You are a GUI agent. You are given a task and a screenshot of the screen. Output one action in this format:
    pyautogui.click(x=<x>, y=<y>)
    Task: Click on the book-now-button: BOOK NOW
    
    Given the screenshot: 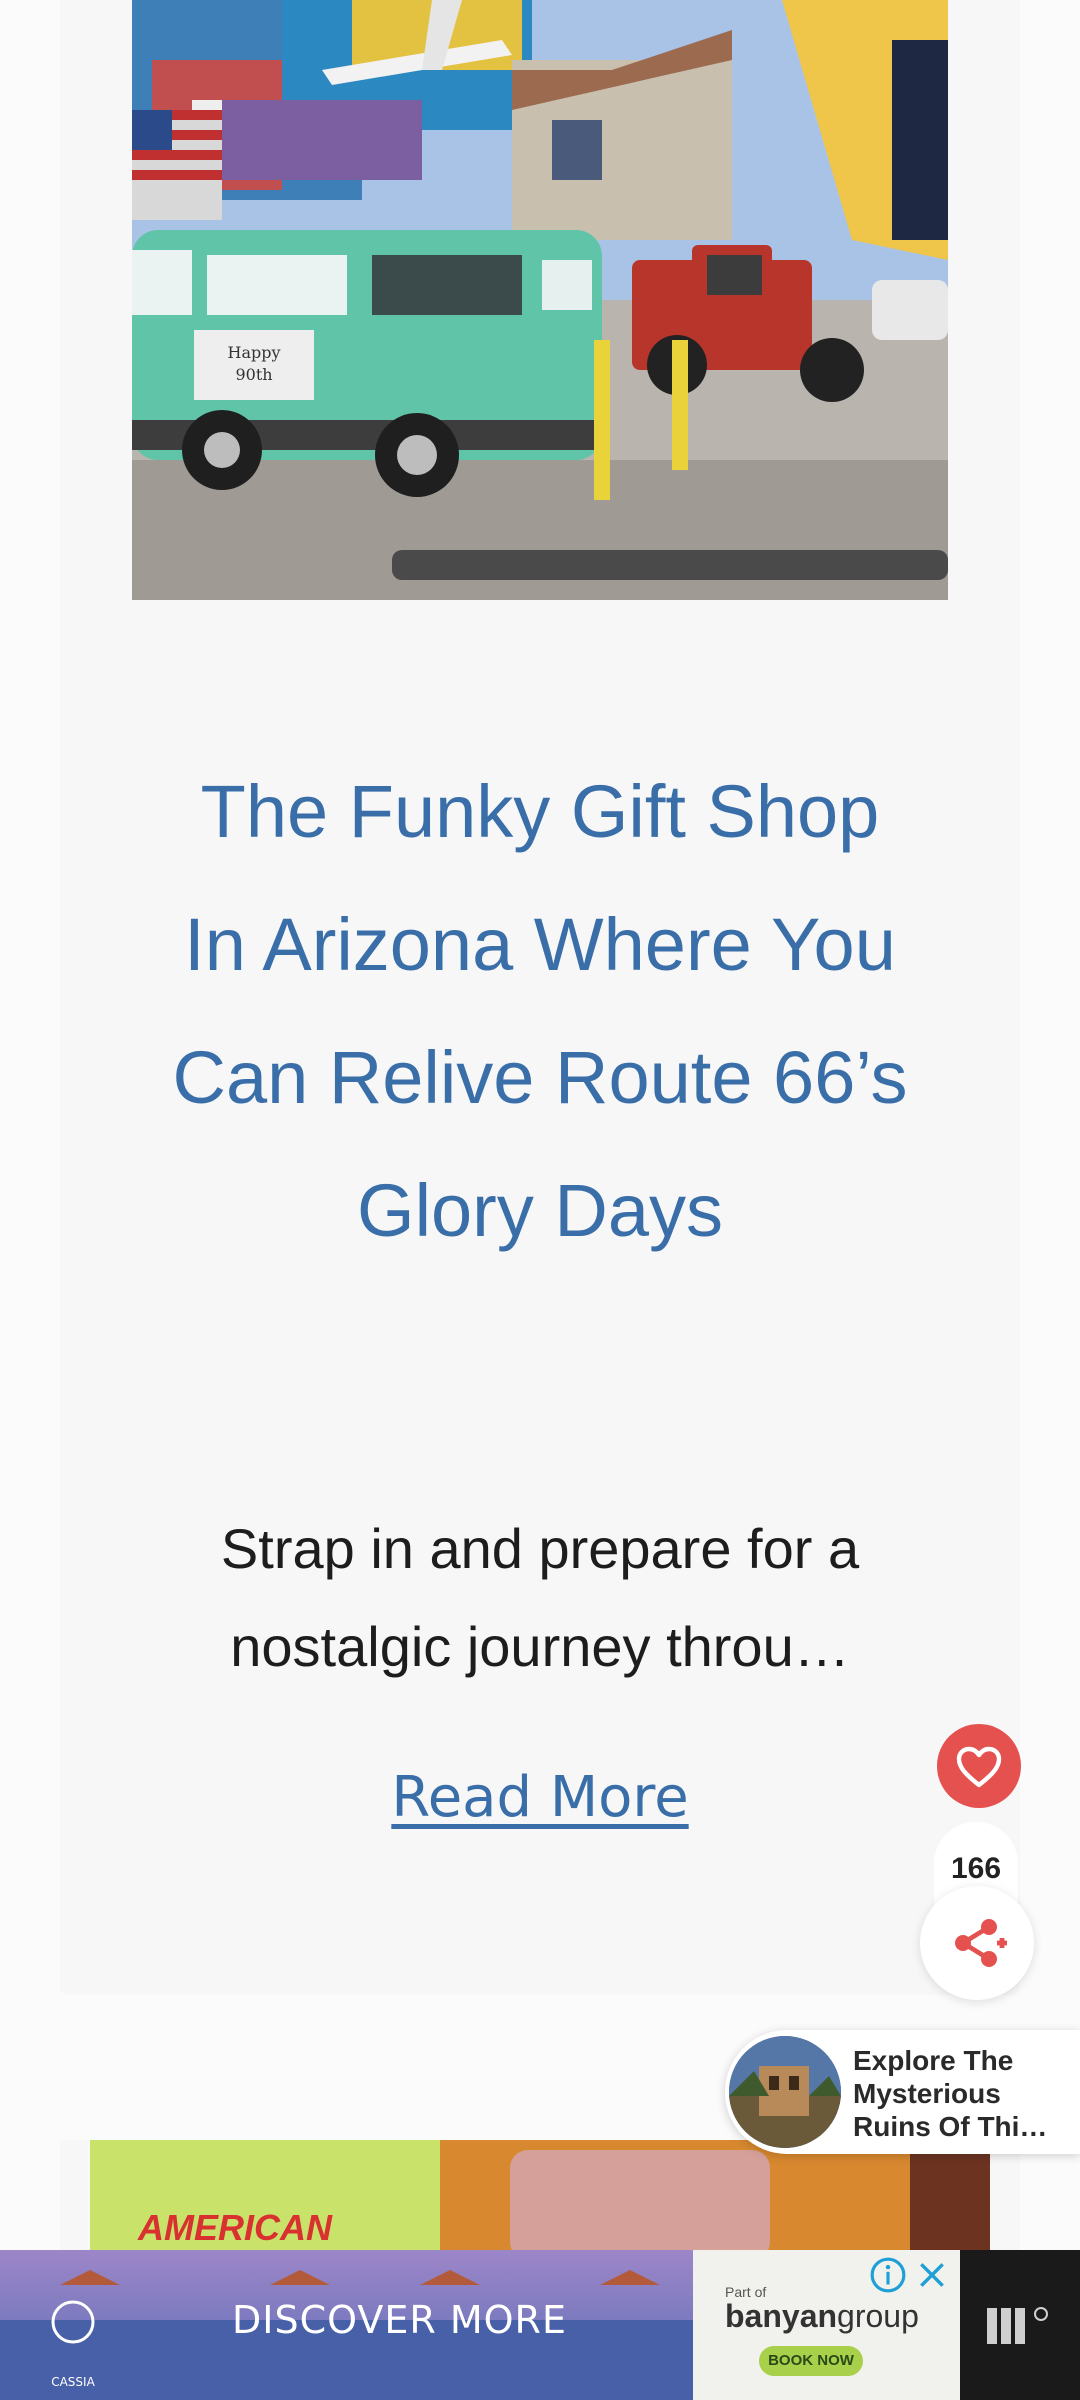 What is the action you would take?
    pyautogui.click(x=811, y=2361)
    